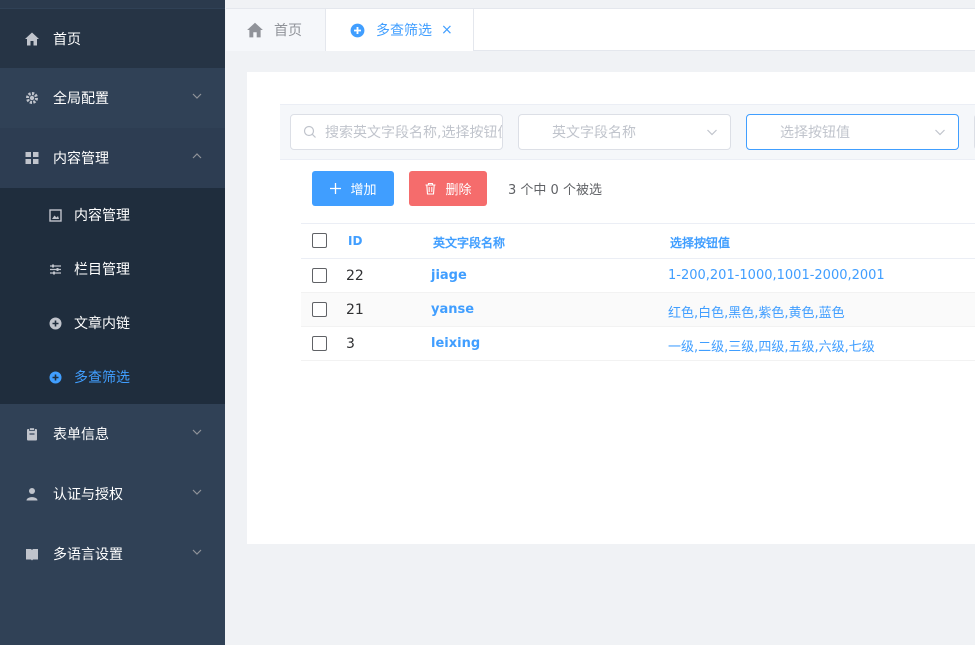 This screenshot has width=975, height=645. I want to click on close-icon: ×, so click(447, 30).